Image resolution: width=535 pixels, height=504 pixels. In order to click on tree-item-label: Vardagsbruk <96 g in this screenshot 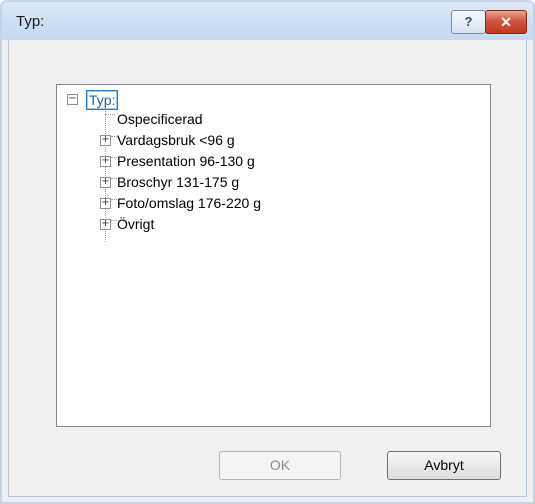, I will do `click(176, 140)`.